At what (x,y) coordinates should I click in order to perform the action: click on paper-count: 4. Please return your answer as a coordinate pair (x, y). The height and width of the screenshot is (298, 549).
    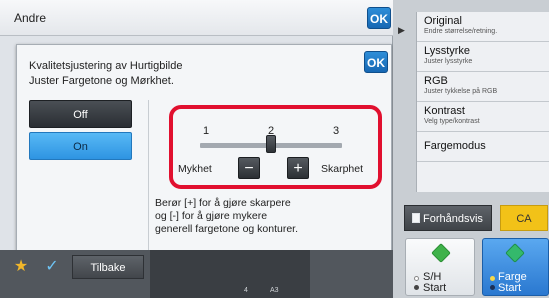
    Looking at the image, I should click on (246, 290).